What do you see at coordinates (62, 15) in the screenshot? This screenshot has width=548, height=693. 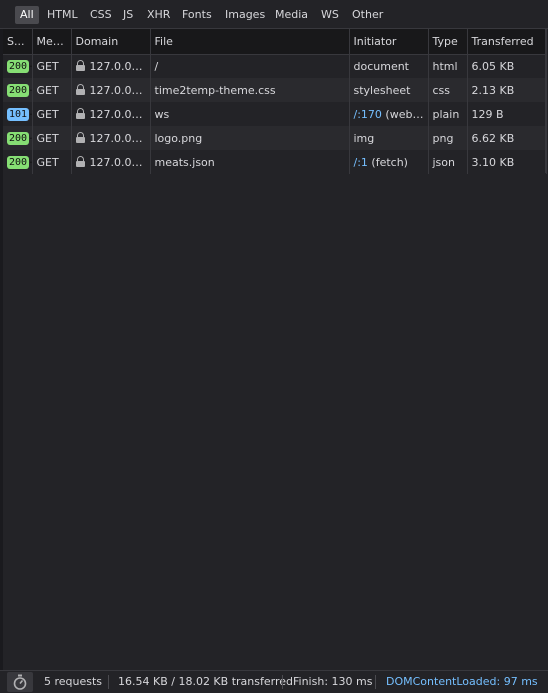 I see `filter-html: HTML` at bounding box center [62, 15].